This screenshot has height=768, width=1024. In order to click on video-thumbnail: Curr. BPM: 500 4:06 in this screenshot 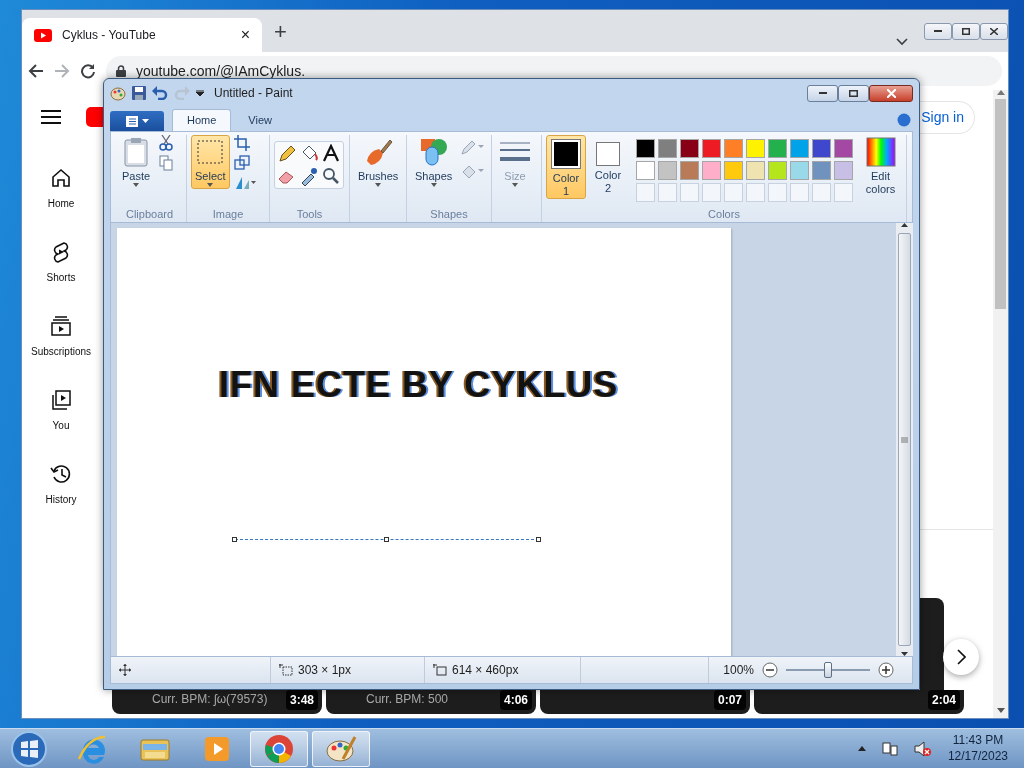, I will do `click(431, 702)`.